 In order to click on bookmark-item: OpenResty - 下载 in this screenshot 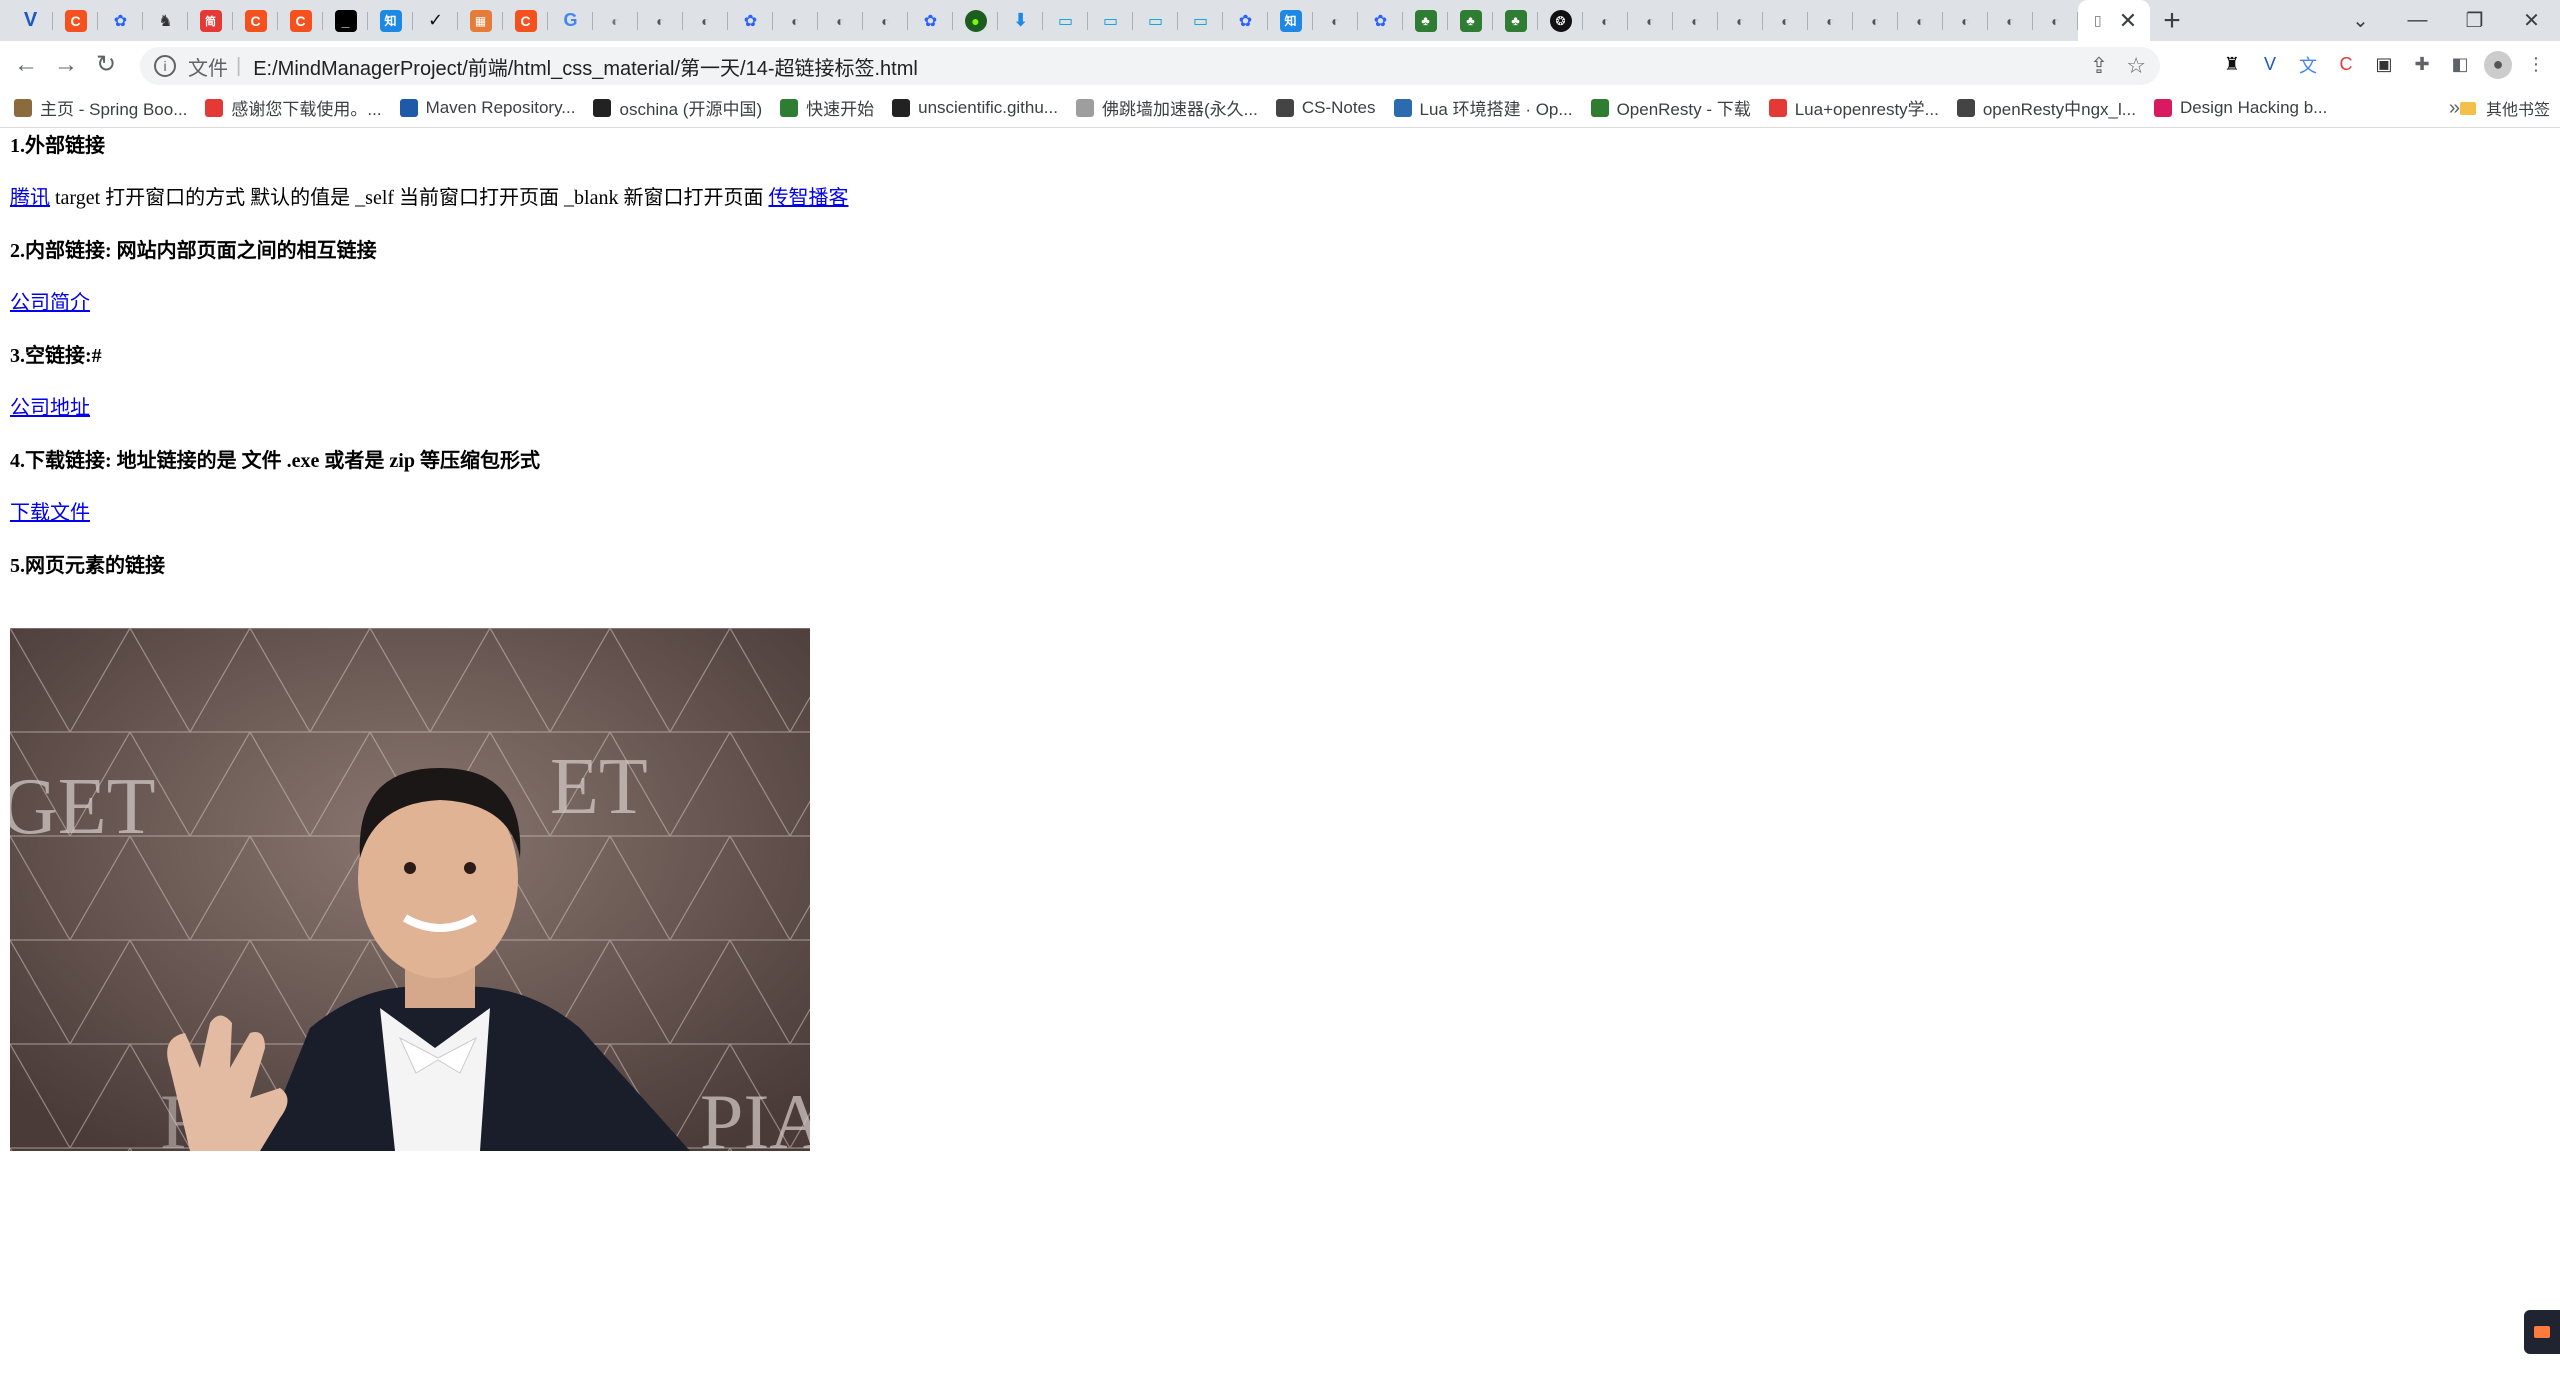, I will do `click(1670, 107)`.